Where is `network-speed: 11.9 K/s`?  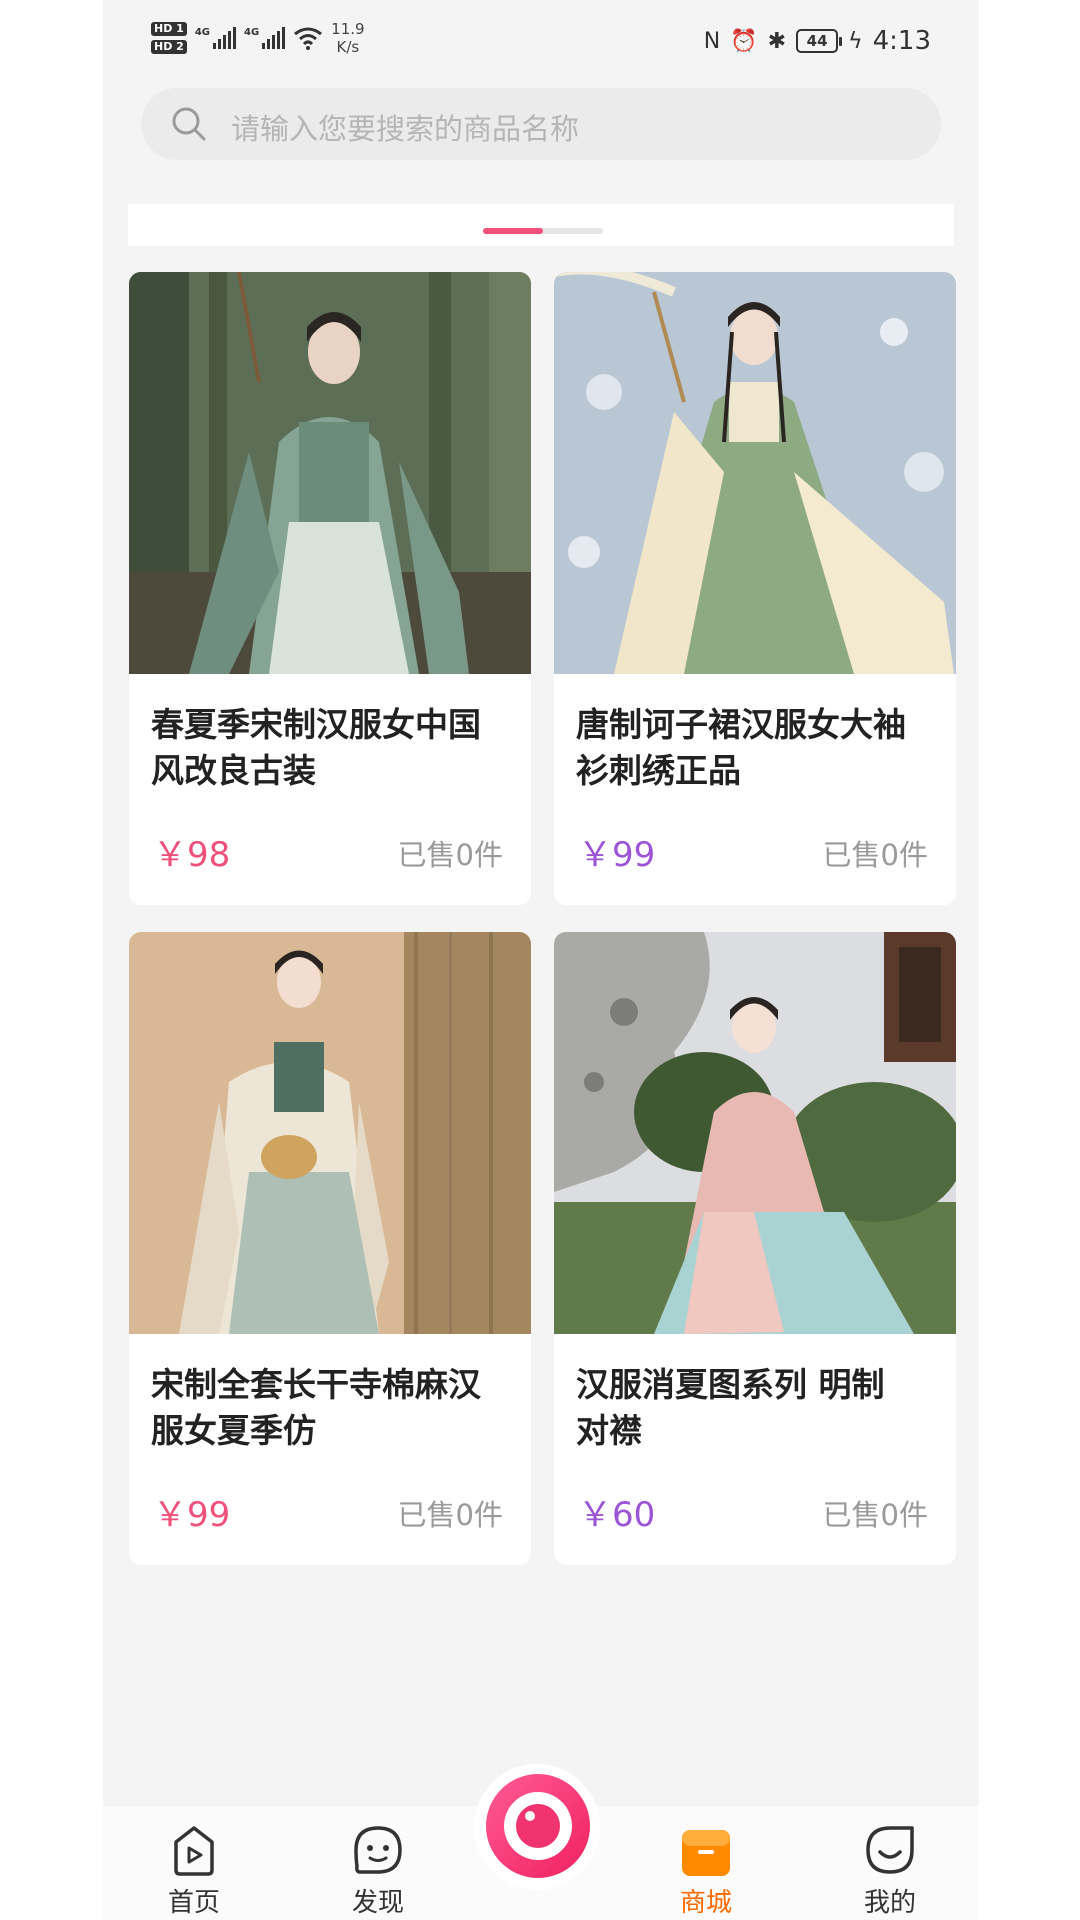
network-speed: 11.9 K/s is located at coordinates (347, 38).